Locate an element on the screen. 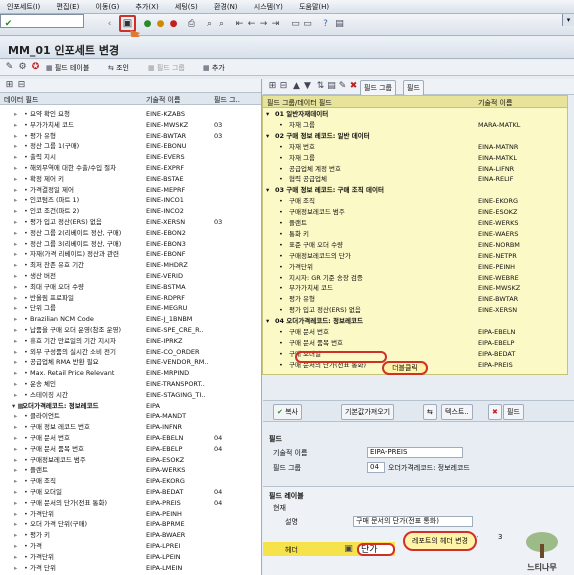  field-group-node: ▾ 02 구매 정보 레코드: 일반 데이터 is located at coordinates (415, 137).